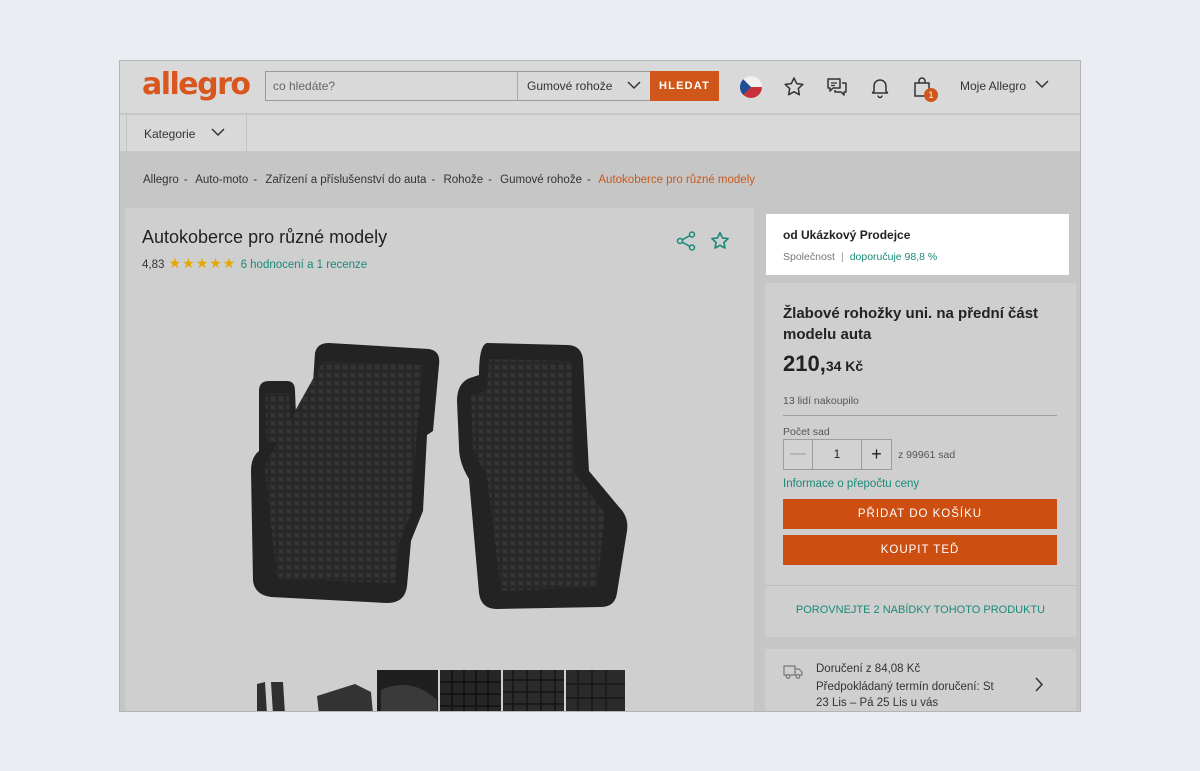 The image size is (1200, 771). What do you see at coordinates (161, 180) in the screenshot?
I see `breadcrumb-item: Allegro` at bounding box center [161, 180].